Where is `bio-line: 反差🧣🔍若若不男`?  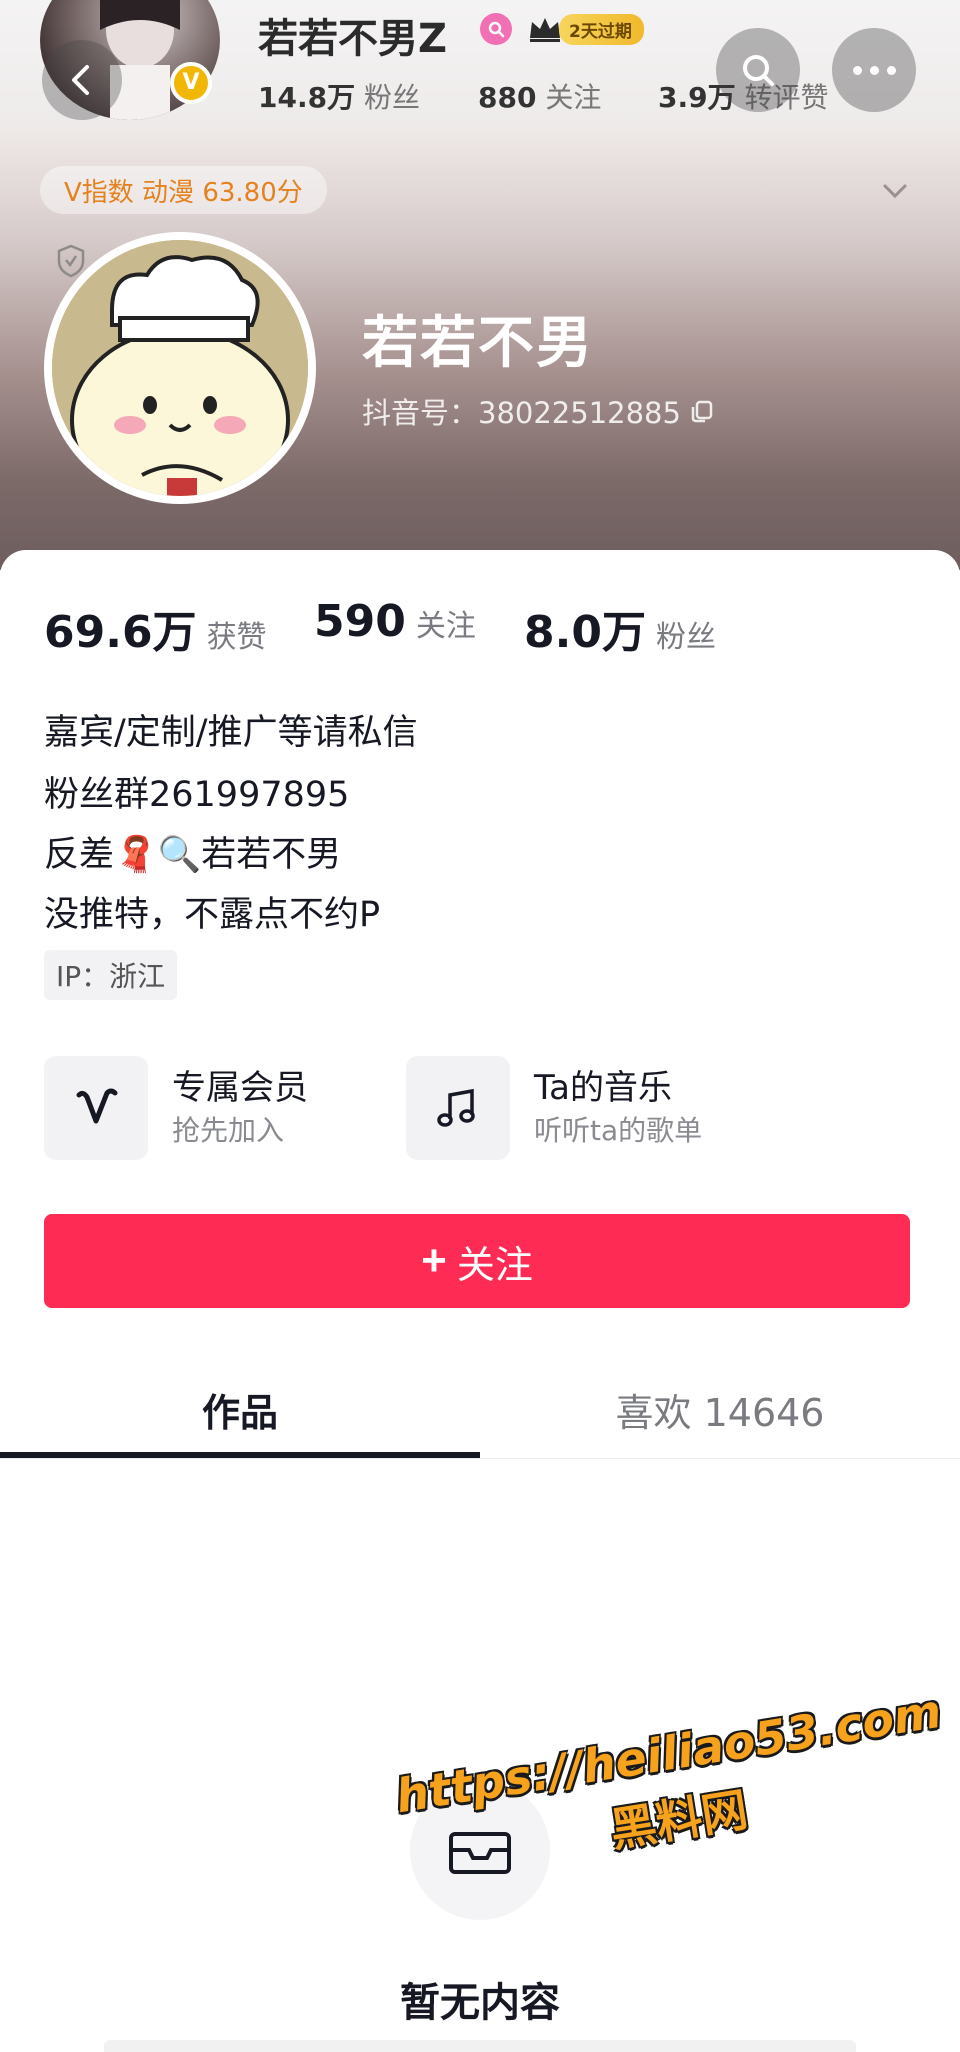
bio-line: 反差🧣🔍若若不男 is located at coordinates (193, 855).